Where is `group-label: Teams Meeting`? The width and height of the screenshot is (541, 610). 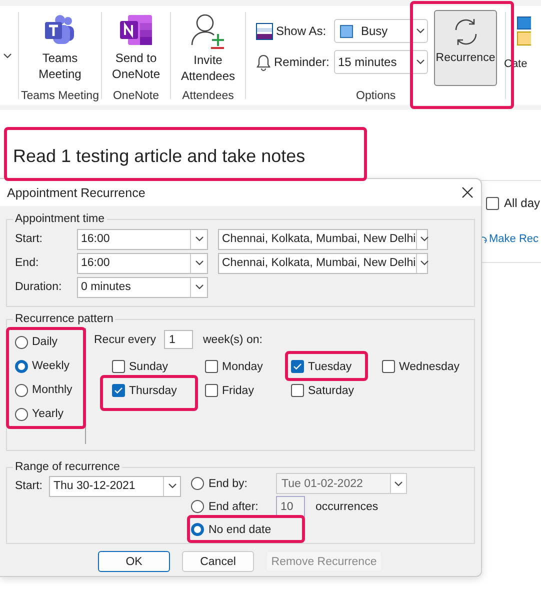 group-label: Teams Meeting is located at coordinates (60, 96).